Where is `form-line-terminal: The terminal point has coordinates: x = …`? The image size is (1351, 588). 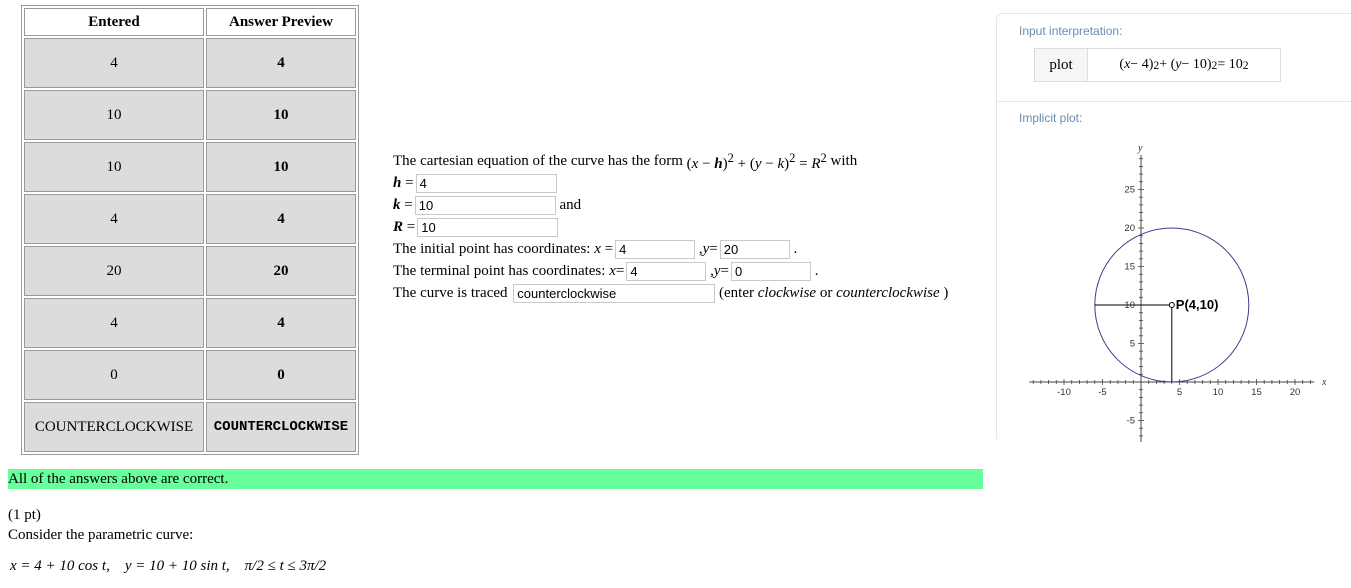
form-line-terminal: The terminal point has coordinates: x = … is located at coordinates (670, 271).